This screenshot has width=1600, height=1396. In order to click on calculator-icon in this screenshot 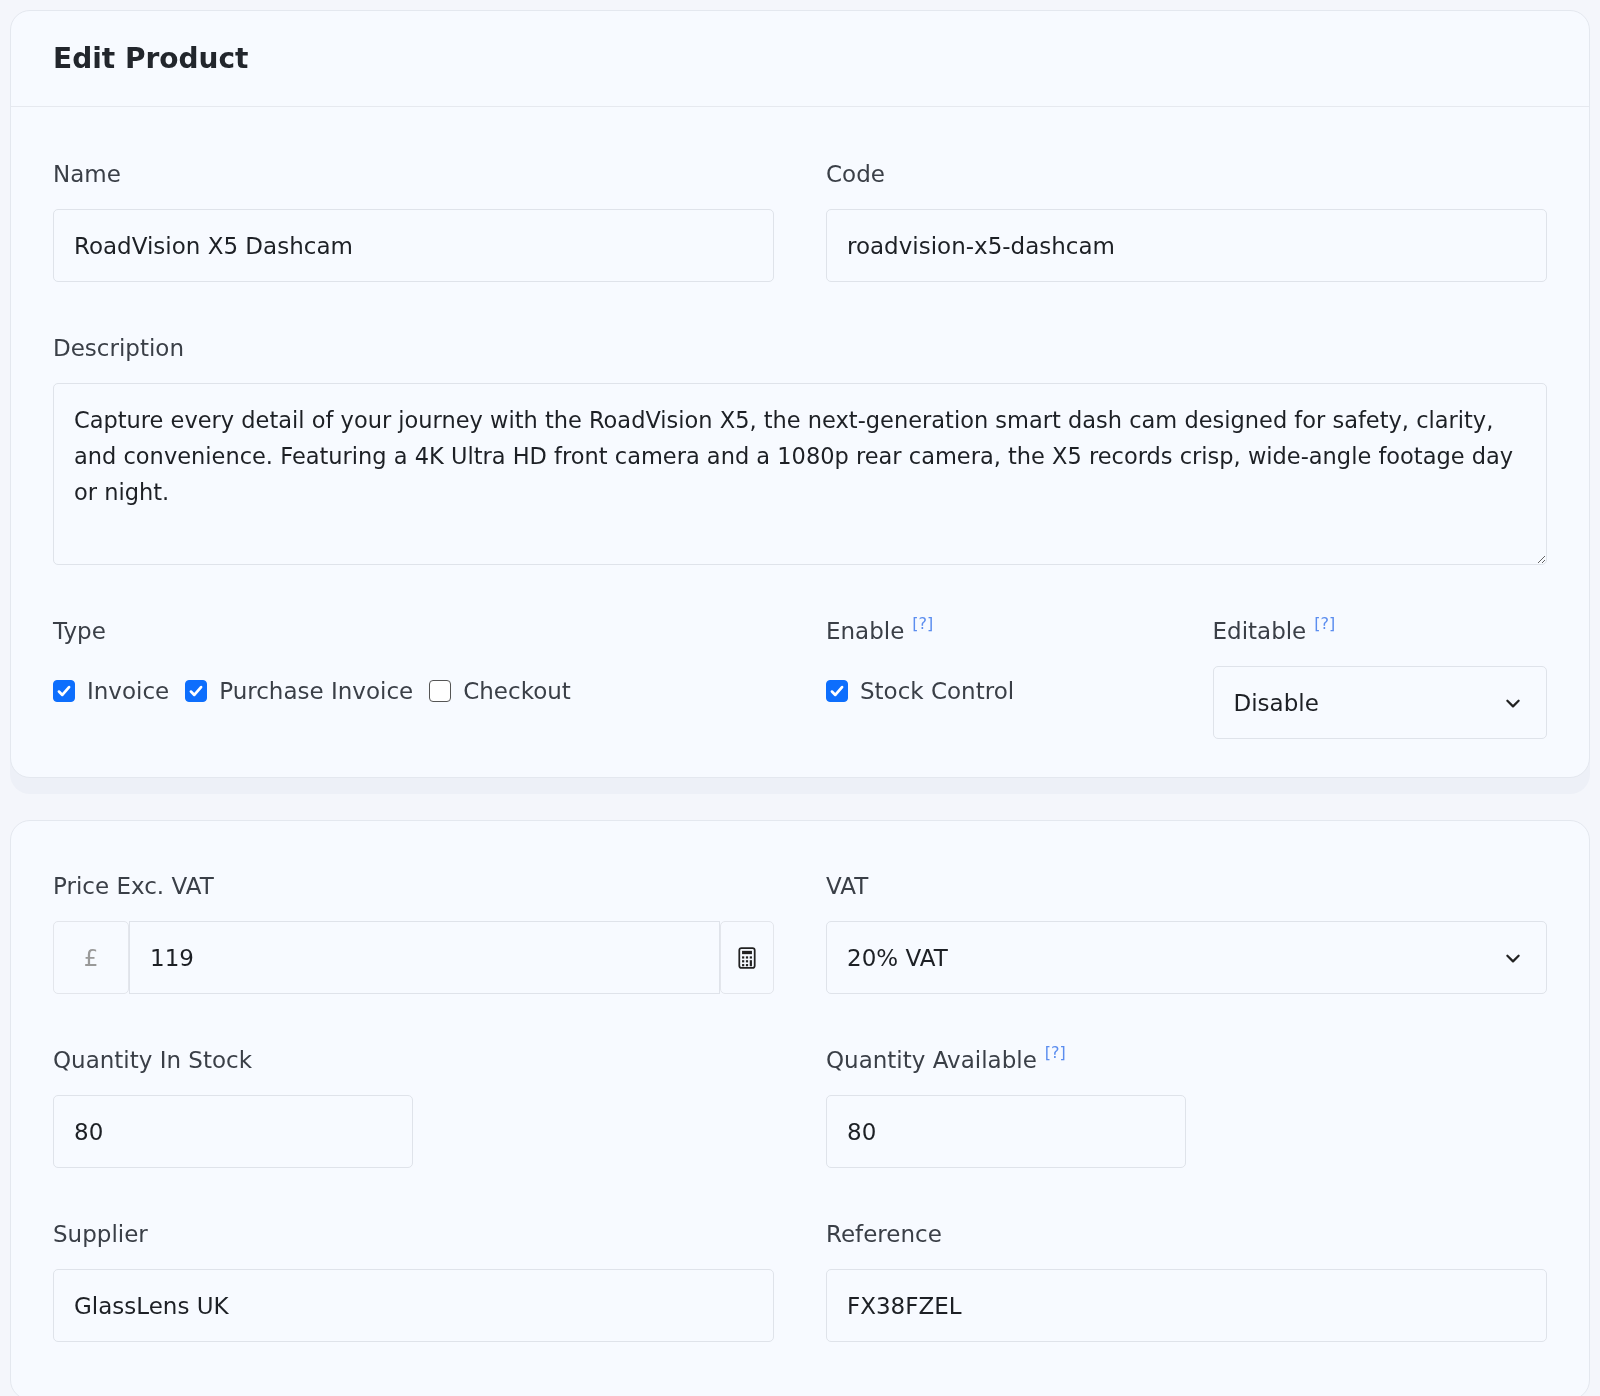, I will do `click(747, 957)`.